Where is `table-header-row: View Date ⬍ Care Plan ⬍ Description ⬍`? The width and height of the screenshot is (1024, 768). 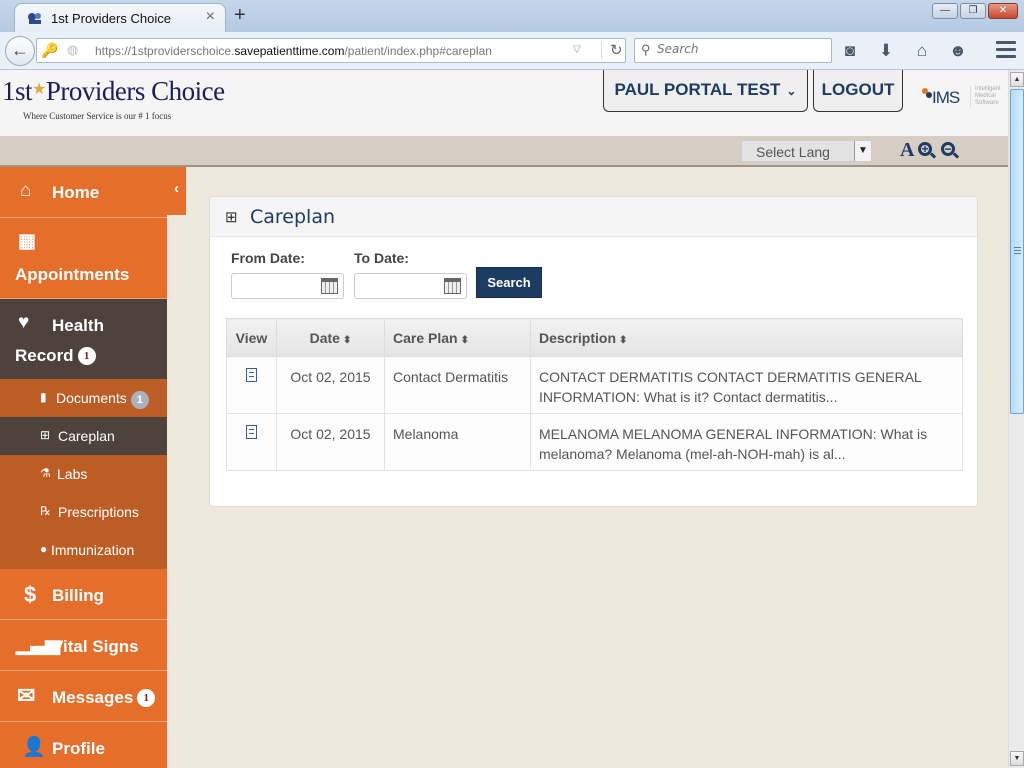 table-header-row: View Date ⬍ Care Plan ⬍ Description ⬍ is located at coordinates (594, 337).